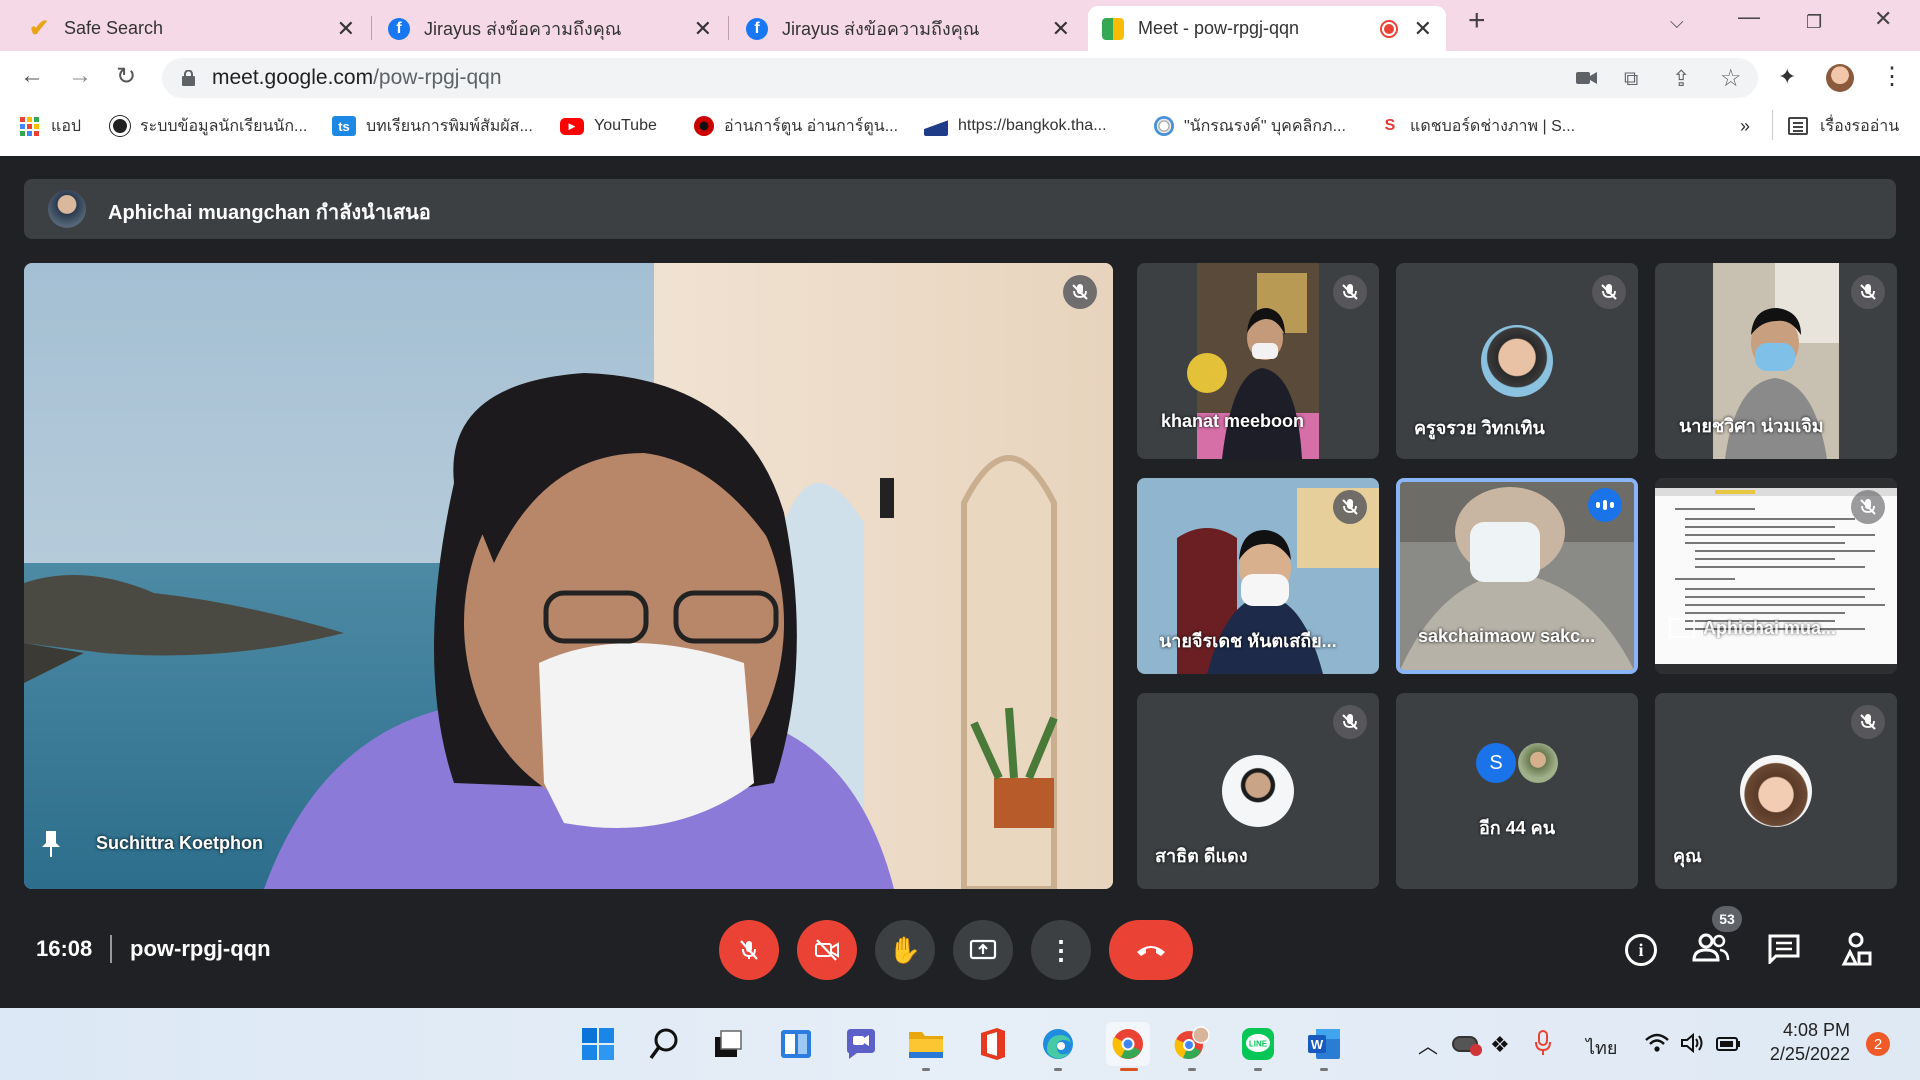 The width and height of the screenshot is (1920, 1080). Describe the element at coordinates (598, 1044) in the screenshot. I see `start-button` at that location.